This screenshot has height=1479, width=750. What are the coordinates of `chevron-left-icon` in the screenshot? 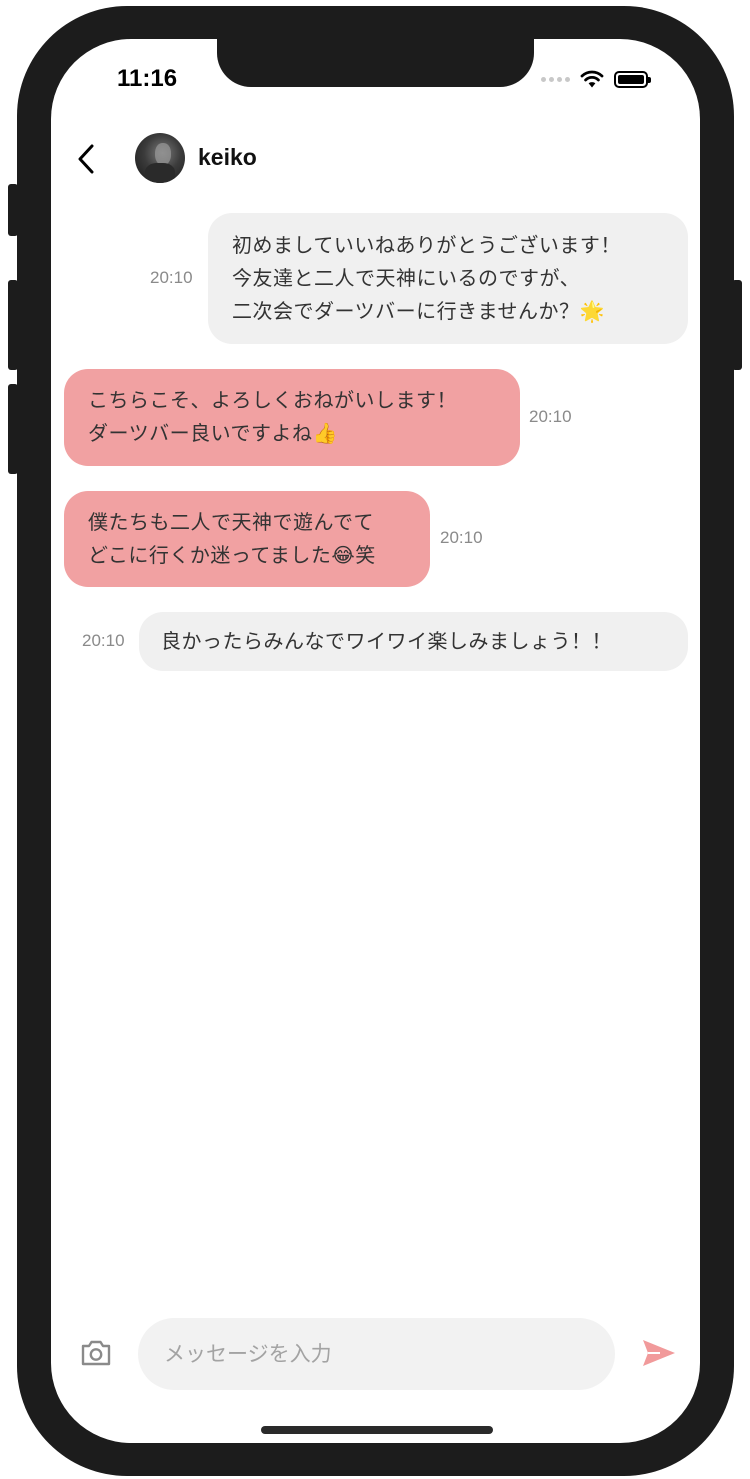 It's located at (86, 159).